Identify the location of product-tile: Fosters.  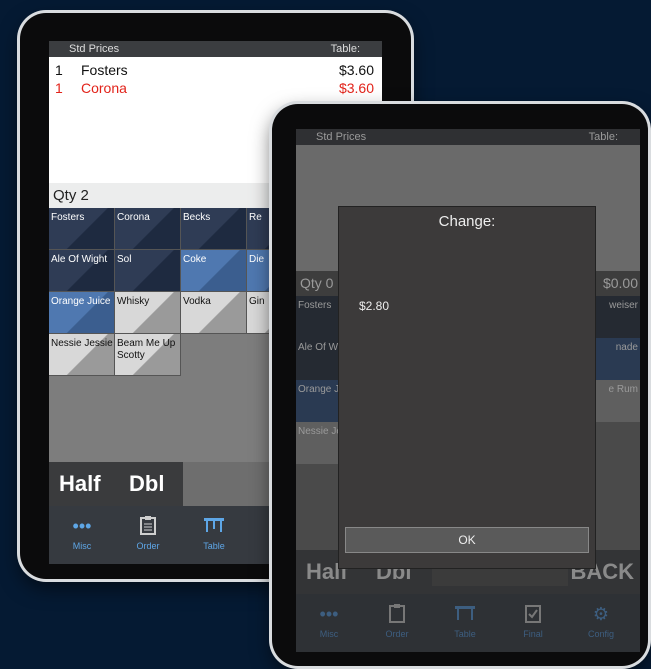
(82, 229).